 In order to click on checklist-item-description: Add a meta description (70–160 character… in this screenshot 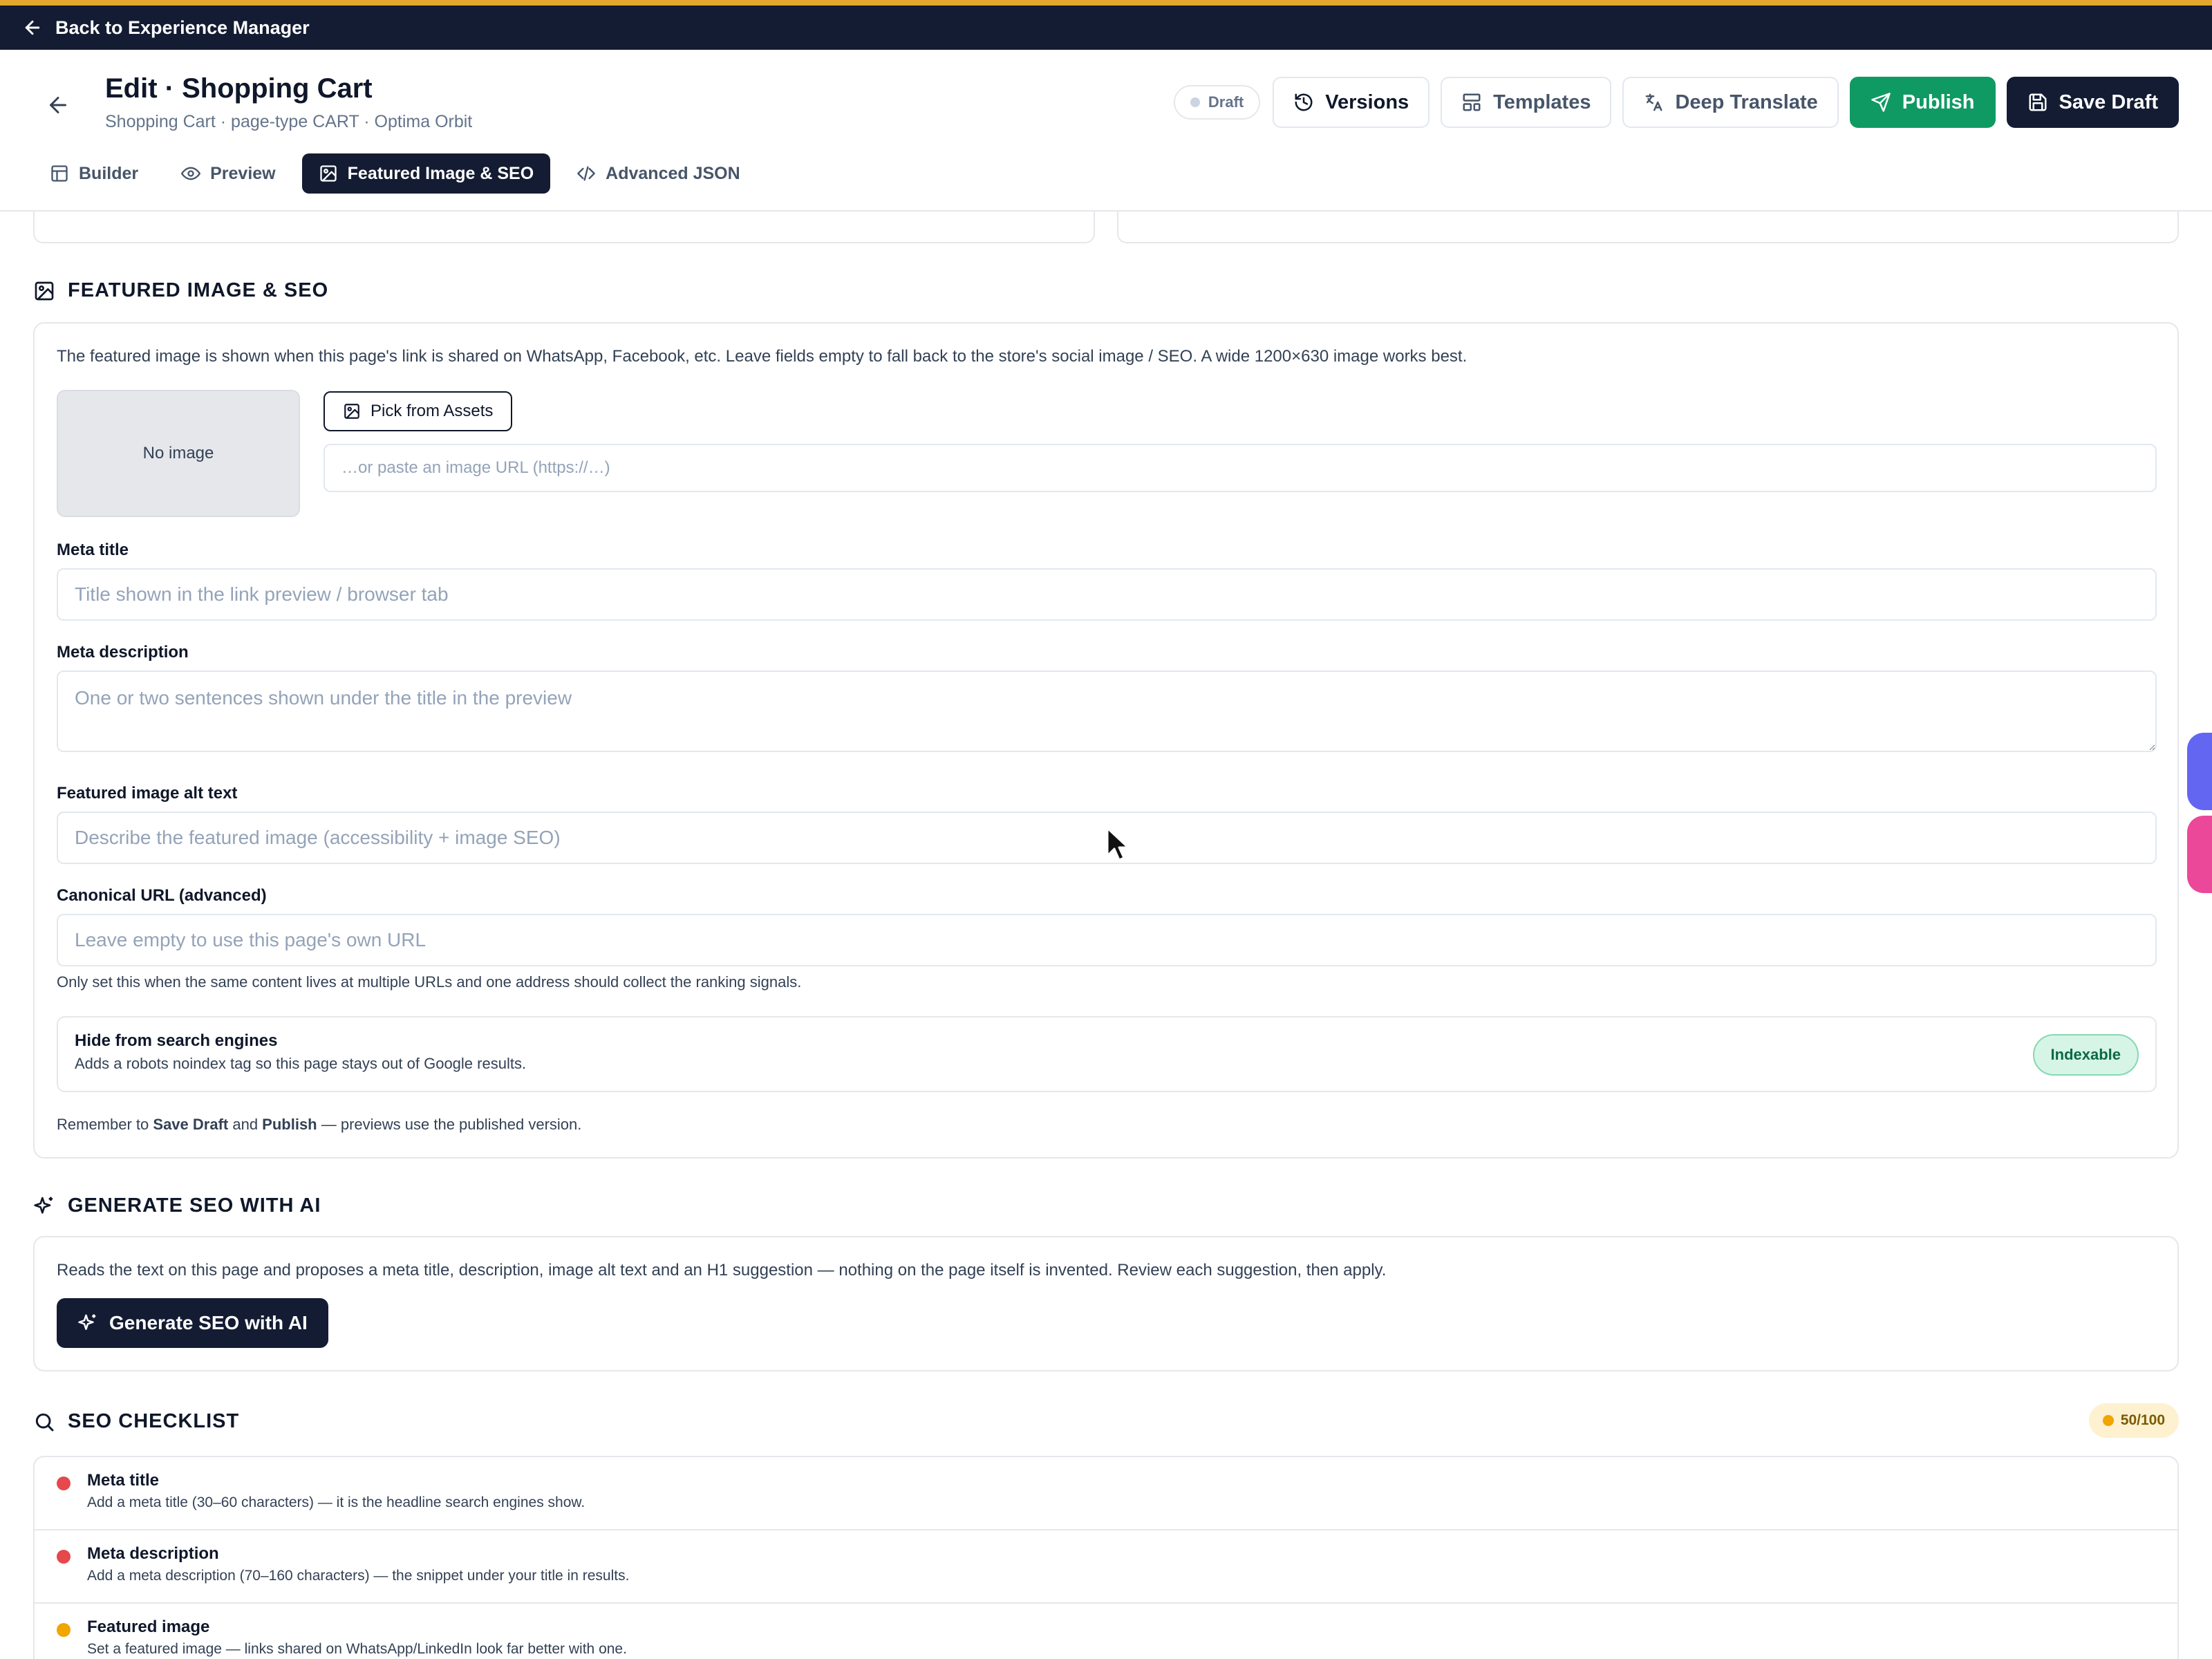, I will do `click(358, 1576)`.